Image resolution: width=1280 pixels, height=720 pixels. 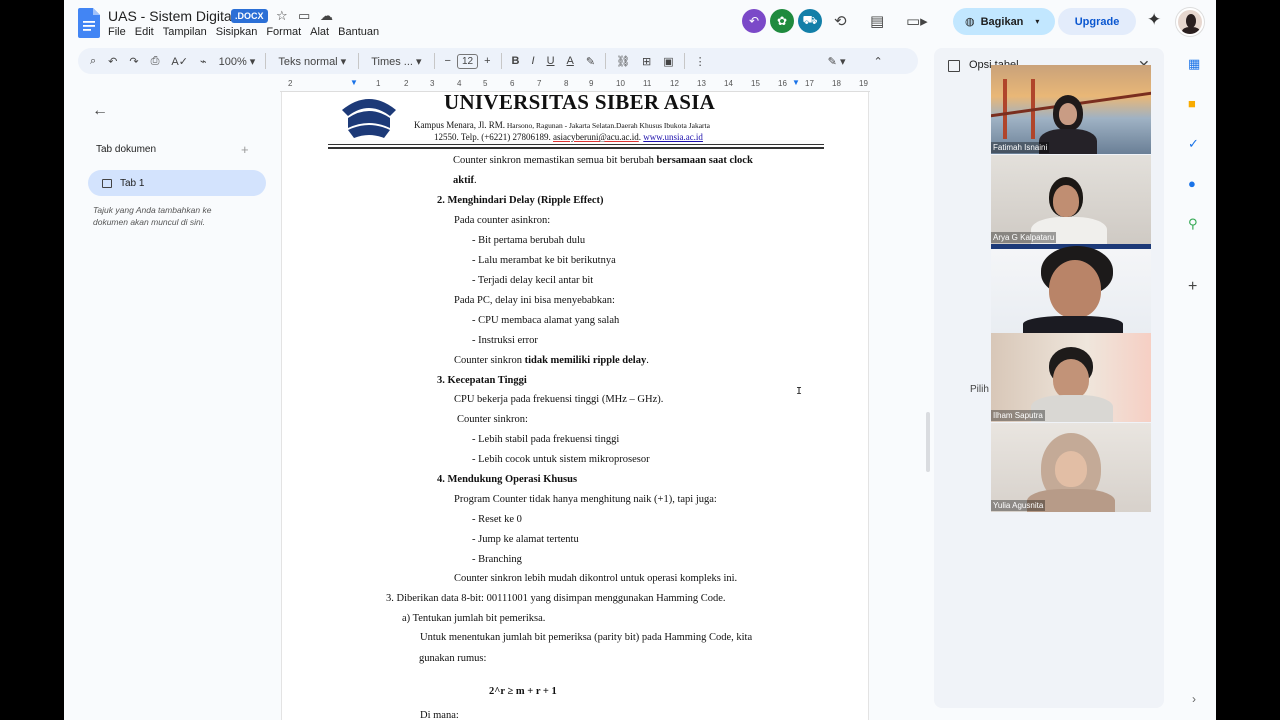 What do you see at coordinates (1154, 20) in the screenshot?
I see `gemini-icon: ✦` at bounding box center [1154, 20].